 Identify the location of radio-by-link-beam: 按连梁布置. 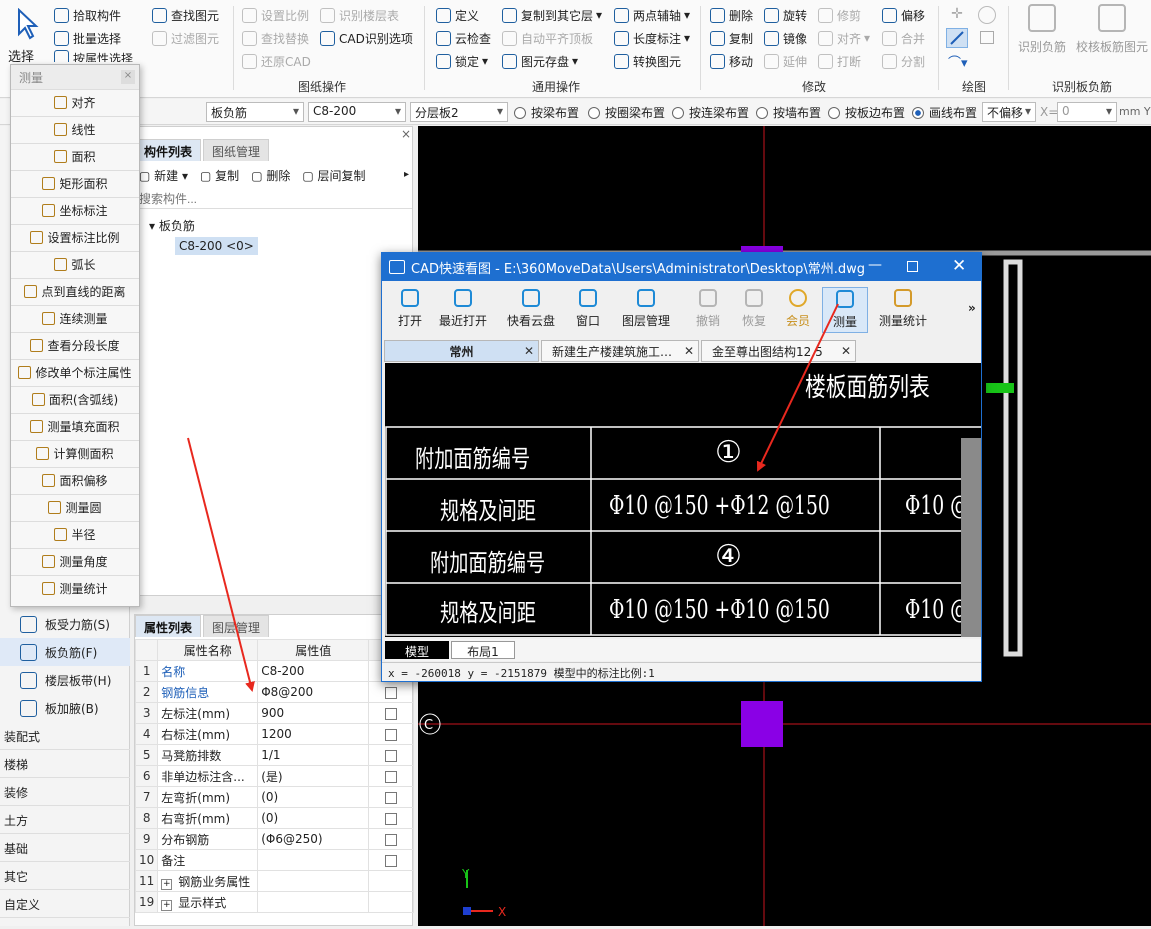
(710, 112).